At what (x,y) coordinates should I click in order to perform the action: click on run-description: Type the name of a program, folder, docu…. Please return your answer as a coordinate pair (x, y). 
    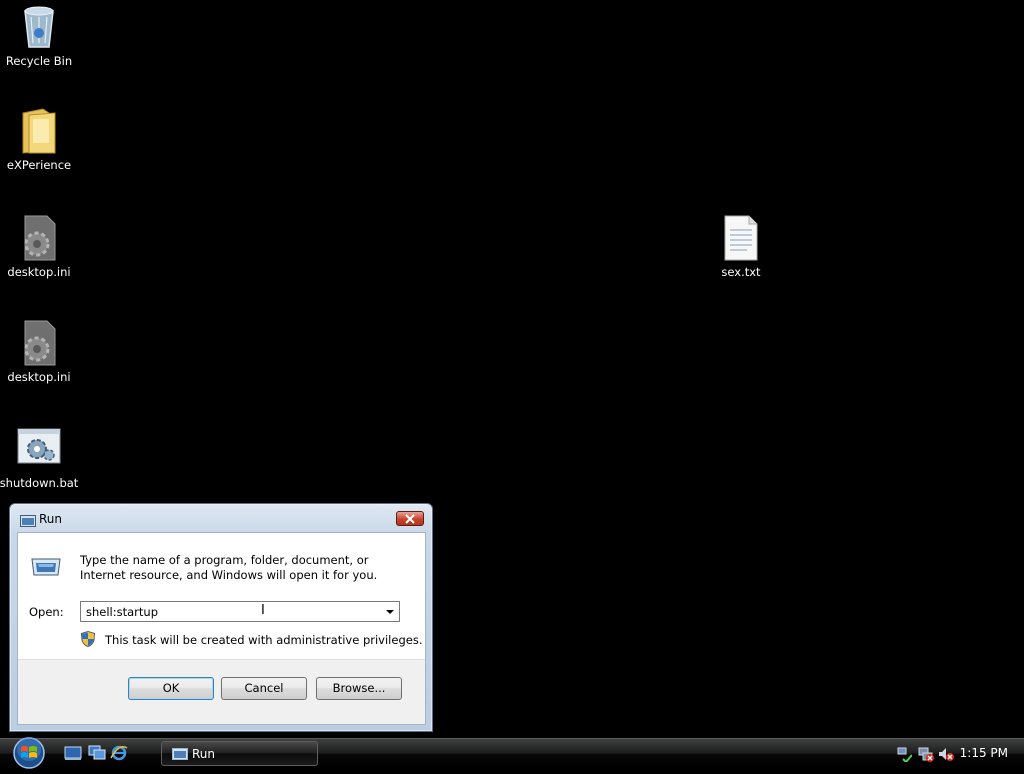
    Looking at the image, I should click on (229, 567).